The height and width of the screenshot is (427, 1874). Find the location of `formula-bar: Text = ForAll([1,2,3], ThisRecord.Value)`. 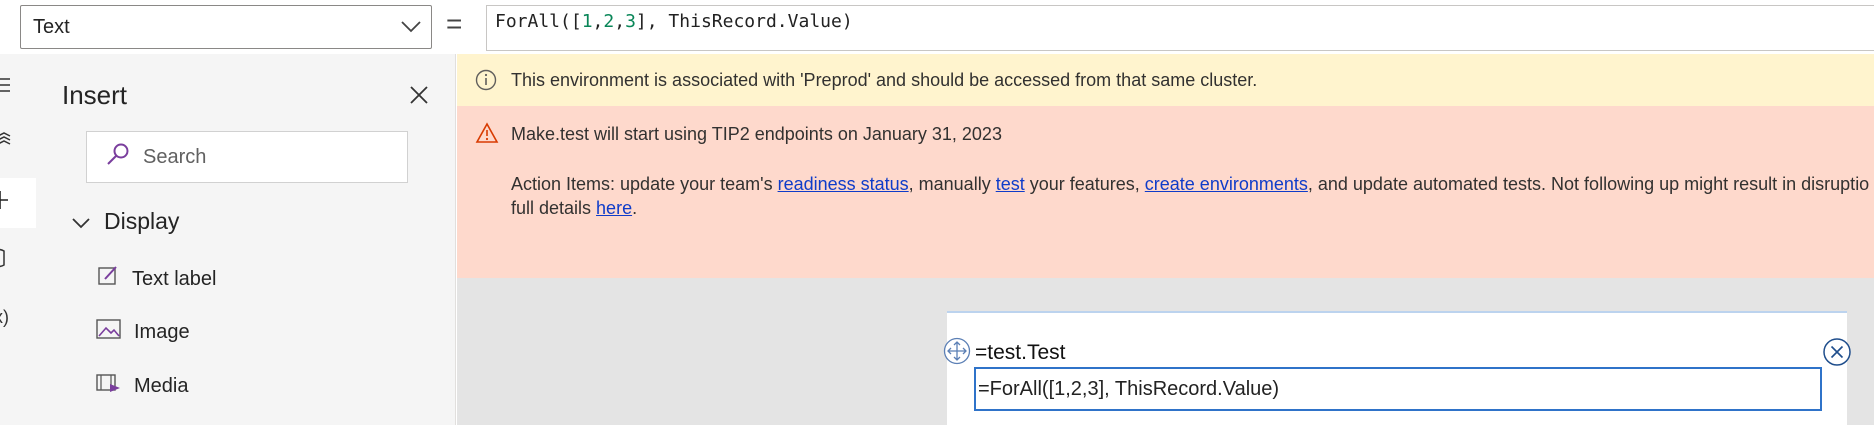

formula-bar: Text = ForAll([1,2,3], ThisRecord.Value) is located at coordinates (937, 26).